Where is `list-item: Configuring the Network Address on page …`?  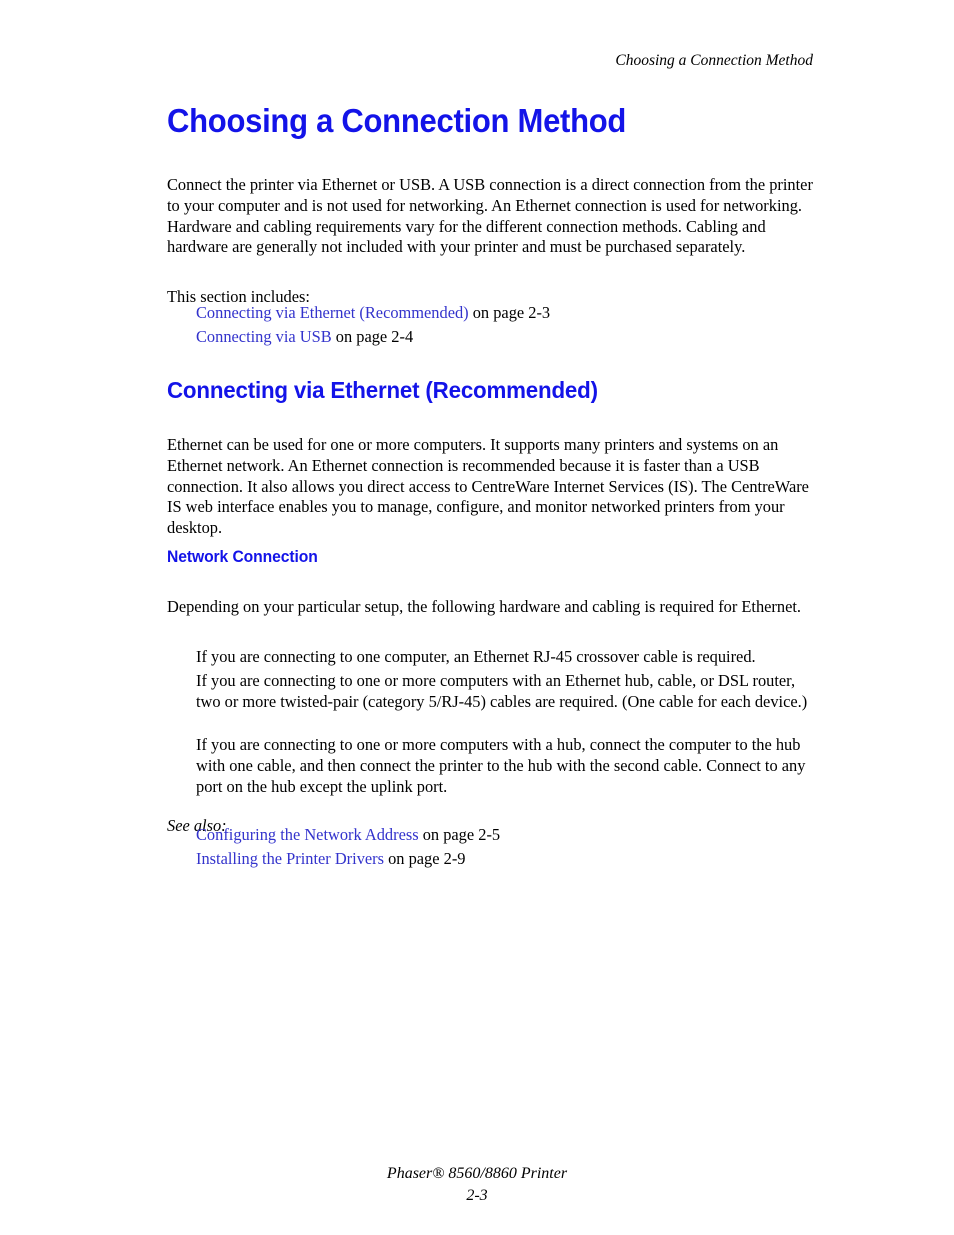
list-item: Configuring the Network Address on page … is located at coordinates (348, 835).